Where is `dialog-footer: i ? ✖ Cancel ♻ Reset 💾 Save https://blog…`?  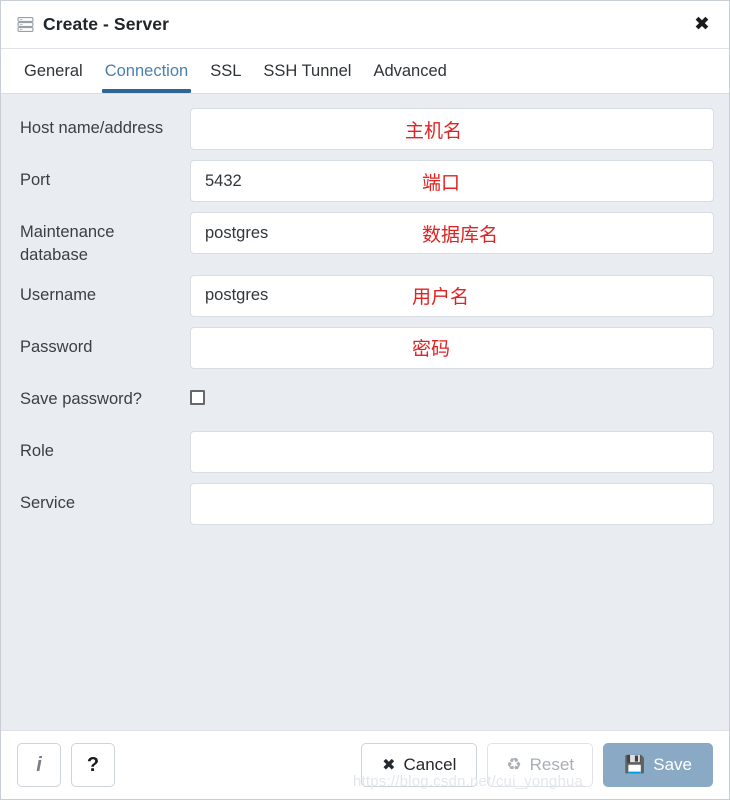 dialog-footer: i ? ✖ Cancel ♻ Reset 💾 Save https://blog… is located at coordinates (365, 764).